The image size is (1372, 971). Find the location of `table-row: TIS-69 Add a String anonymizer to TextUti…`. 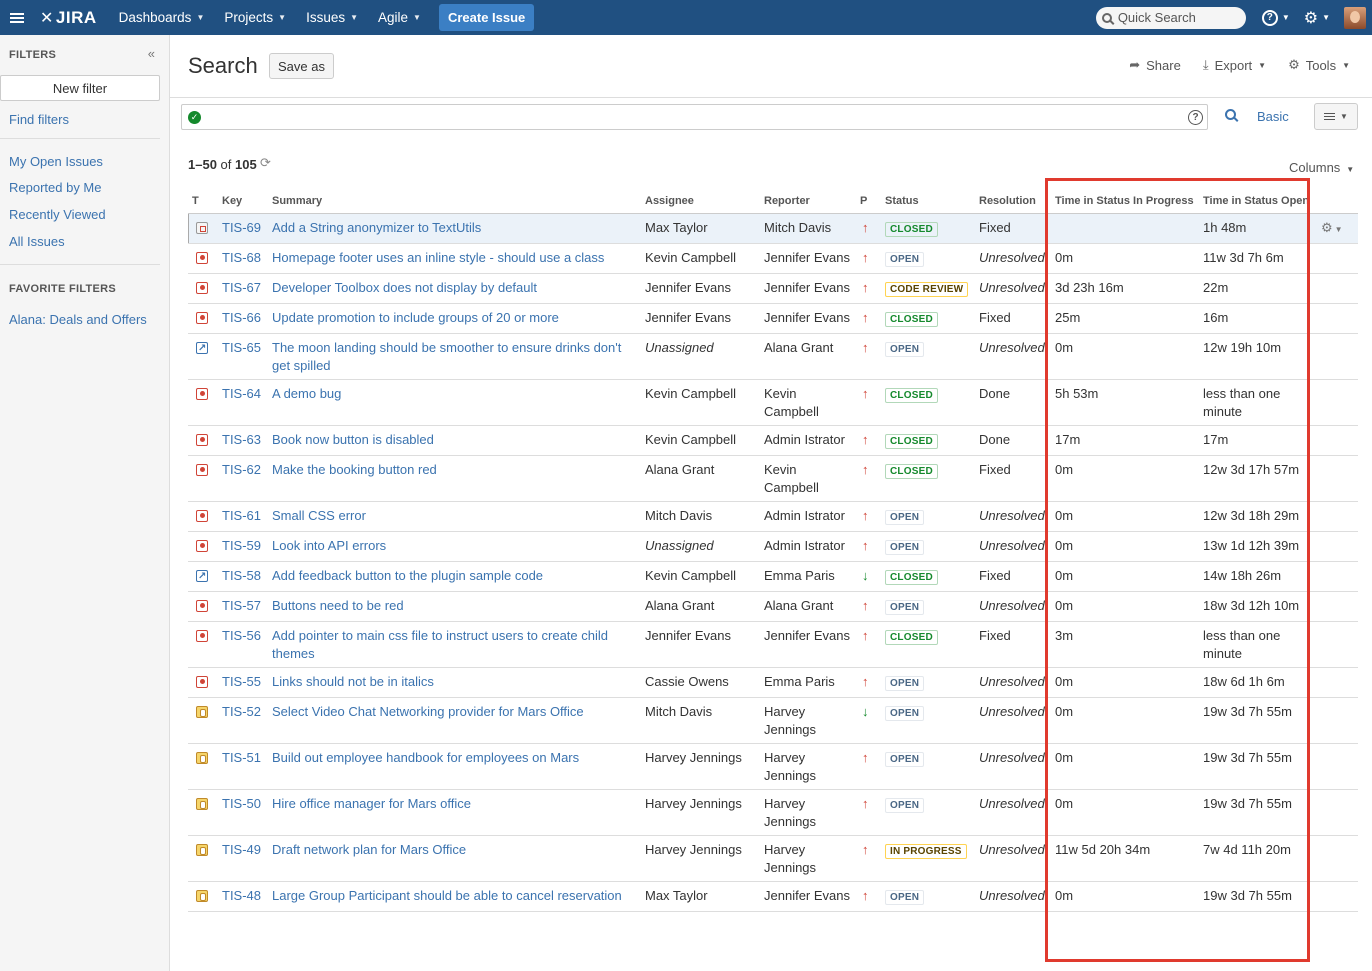

table-row: TIS-69 Add a String anonymizer to TextUti… is located at coordinates (773, 228).